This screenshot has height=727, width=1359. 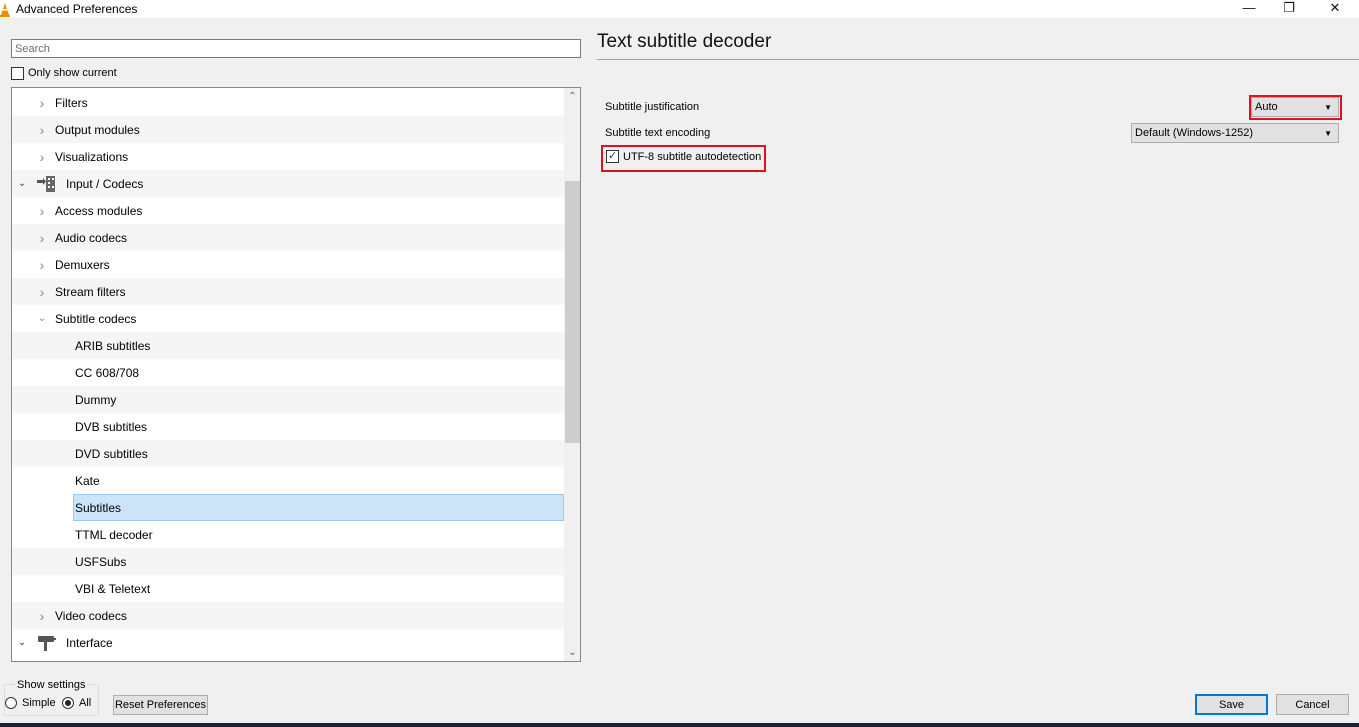 I want to click on tree-item: Dummy, so click(x=288, y=399).